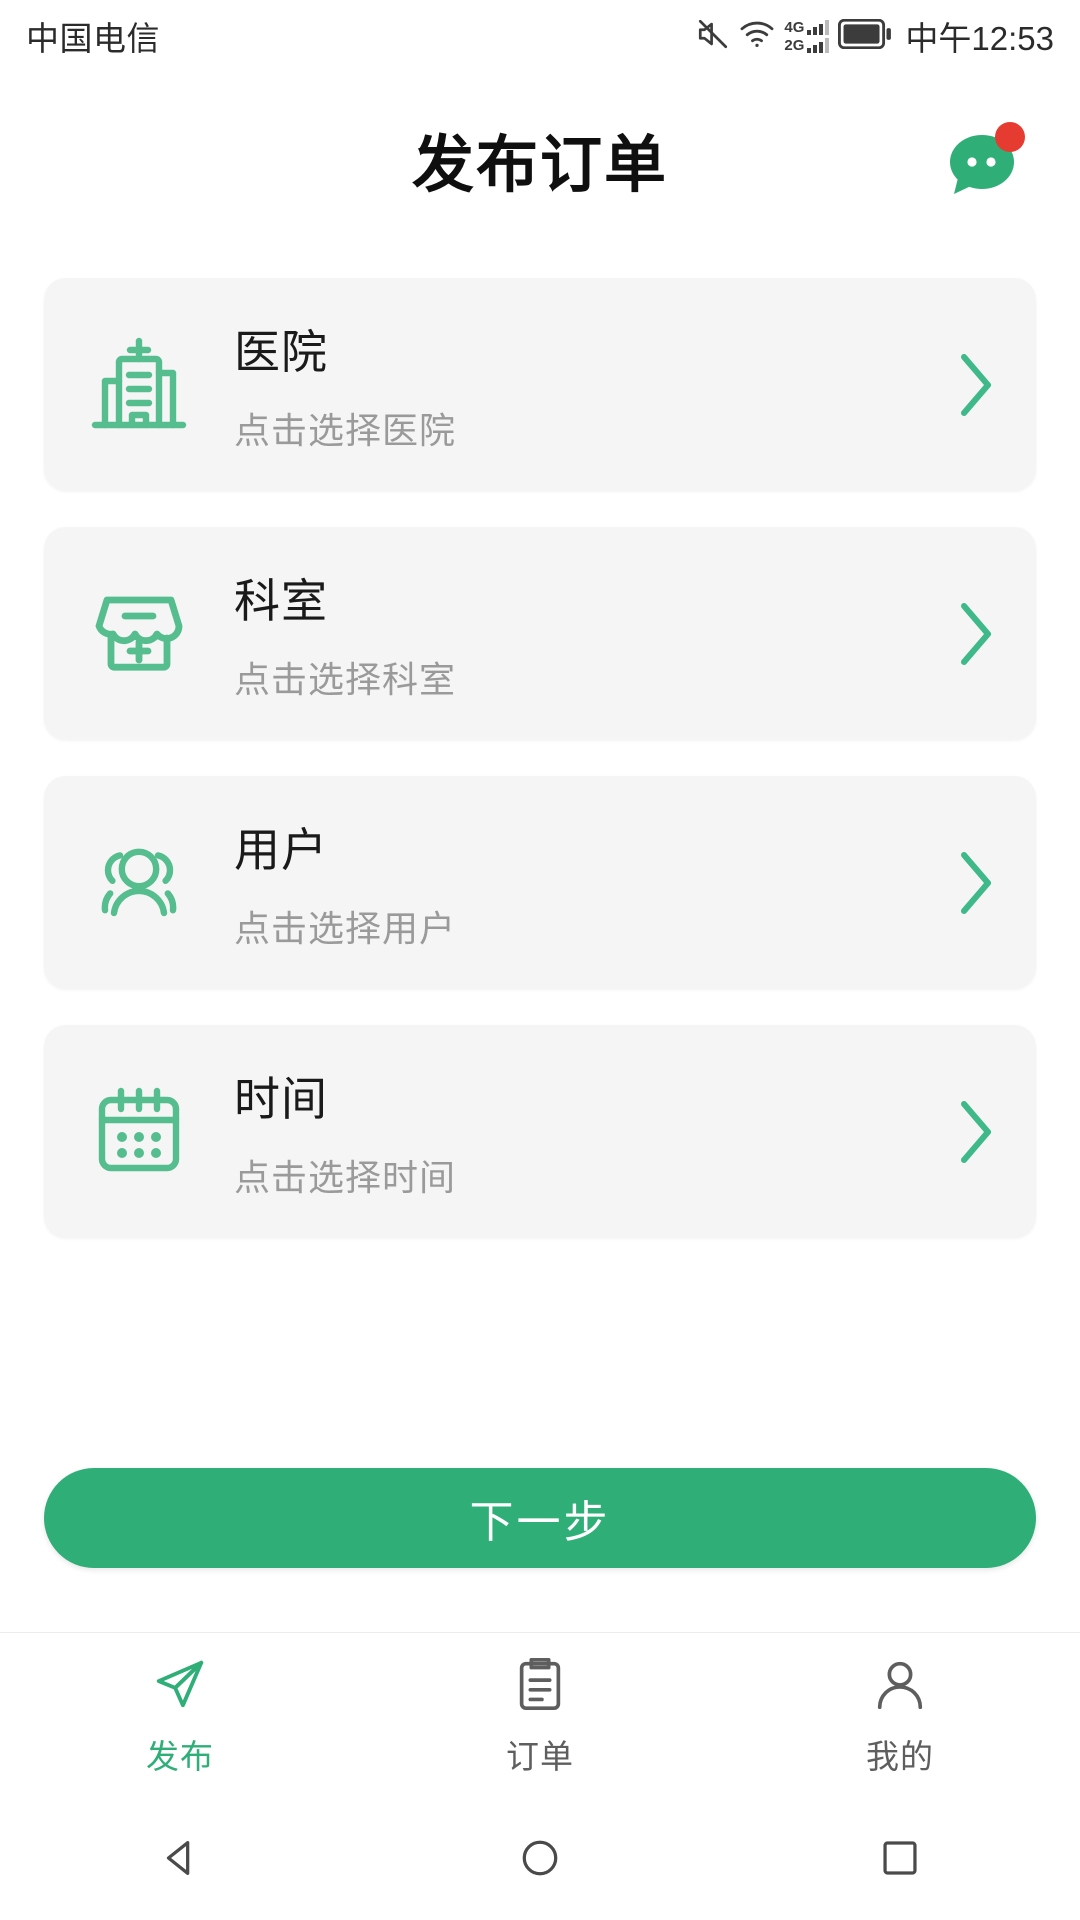  I want to click on hospital-icon, so click(139, 385).